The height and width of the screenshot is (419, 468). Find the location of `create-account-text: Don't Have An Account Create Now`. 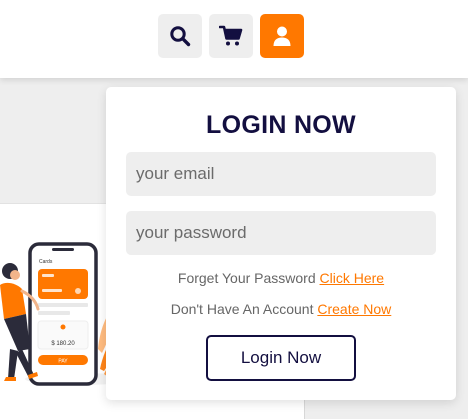

create-account-text: Don't Have An Account Create Now is located at coordinates (281, 309).